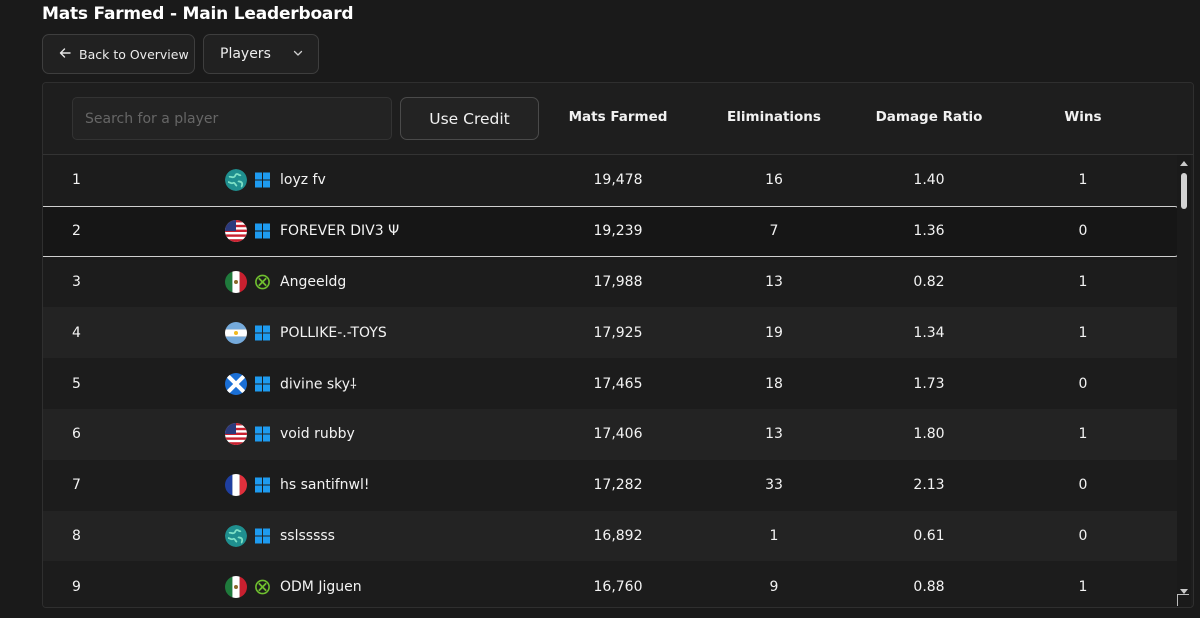 The width and height of the screenshot is (1200, 618). What do you see at coordinates (774, 485) in the screenshot?
I see `eliminations-value: 33` at bounding box center [774, 485].